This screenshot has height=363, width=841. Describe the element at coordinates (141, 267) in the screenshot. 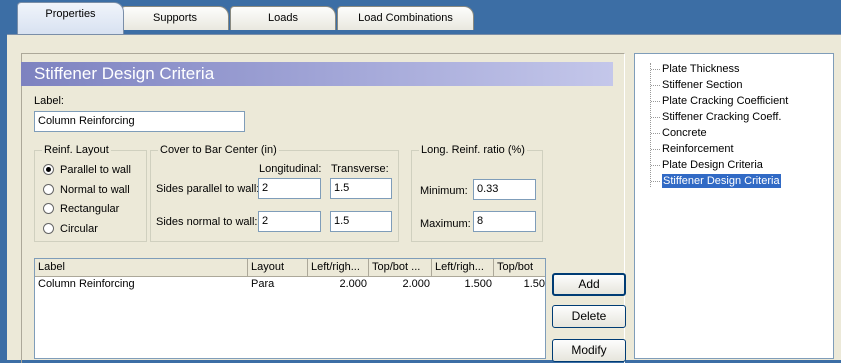

I see `column-header-label: Label` at that location.